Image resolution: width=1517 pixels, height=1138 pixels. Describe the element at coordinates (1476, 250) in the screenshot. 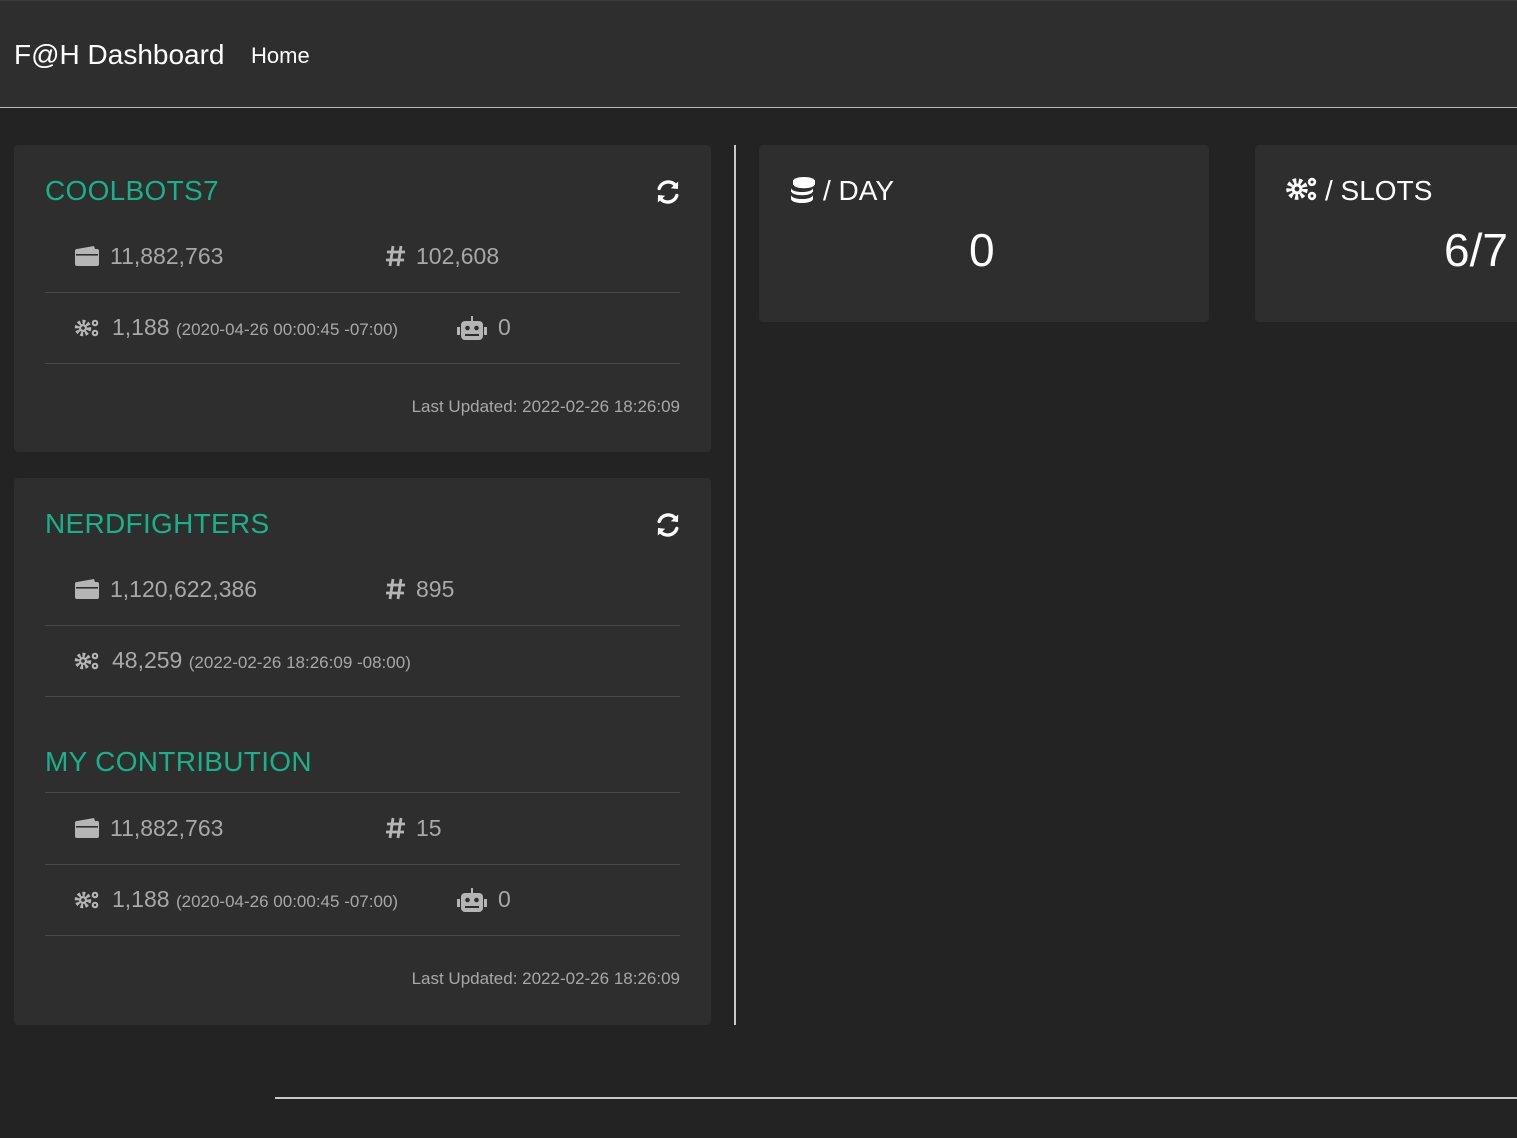

I see `metric-value: 6/7` at that location.